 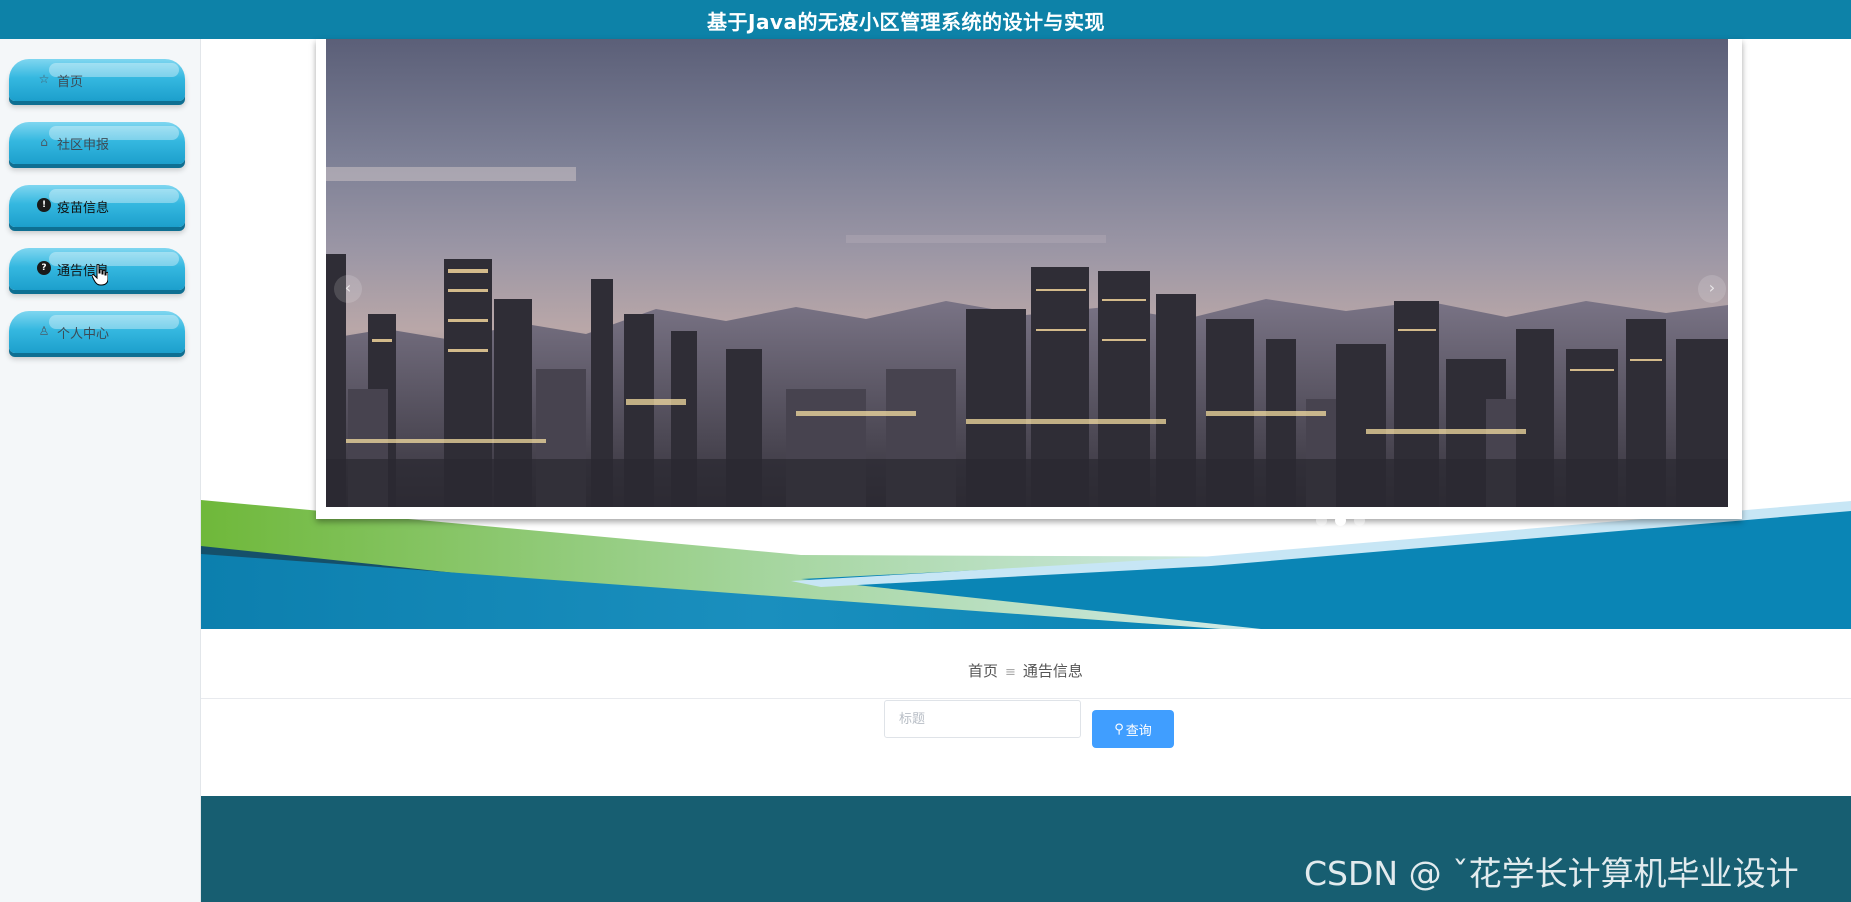 I want to click on search-button: ⚲ 查询, so click(x=1133, y=729).